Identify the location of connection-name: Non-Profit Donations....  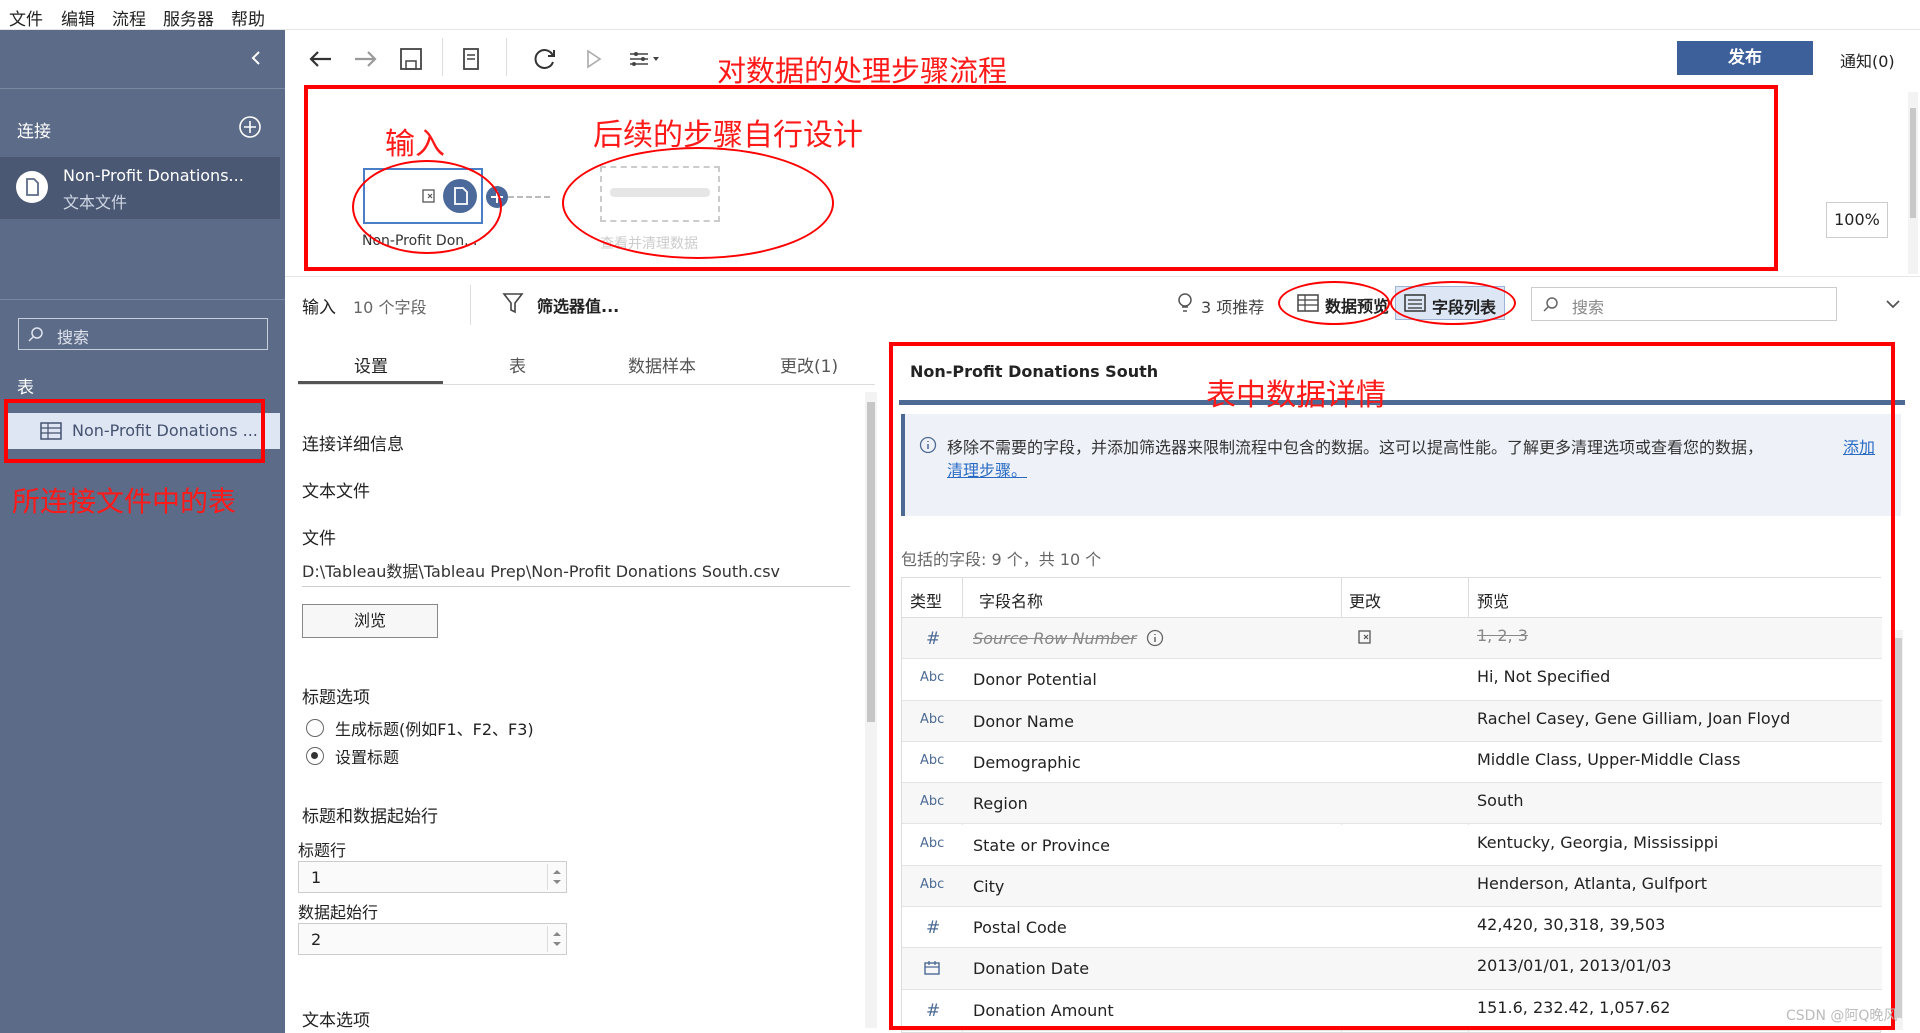
(153, 175).